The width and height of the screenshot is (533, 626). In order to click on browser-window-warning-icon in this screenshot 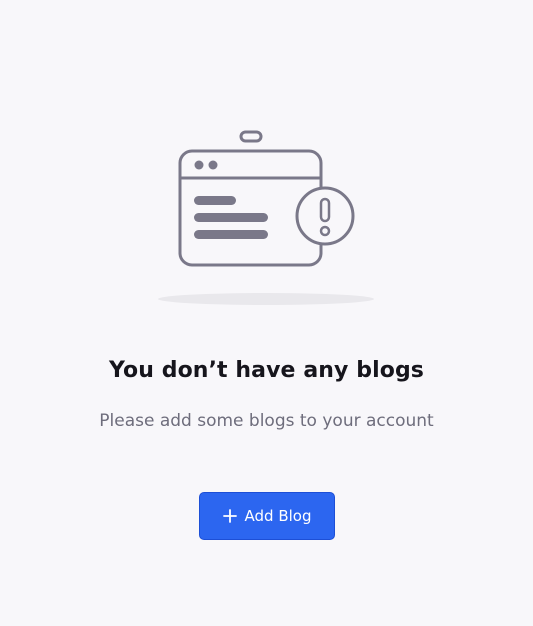, I will do `click(266, 217)`.